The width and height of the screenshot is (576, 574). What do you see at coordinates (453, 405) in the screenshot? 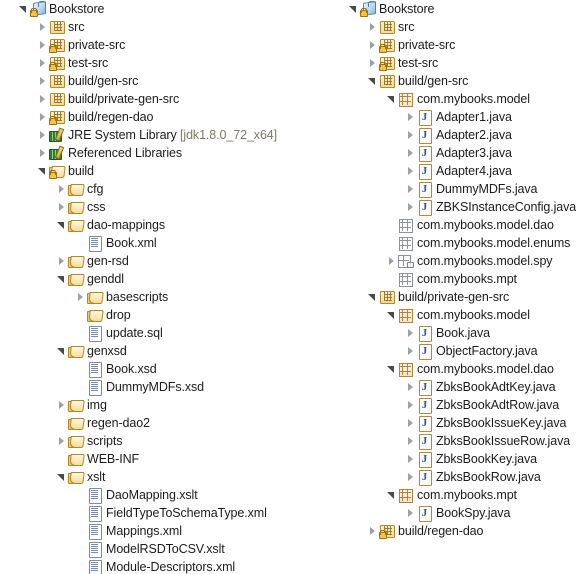
I see `tree-item: ZbksBookAdtRow.java` at bounding box center [453, 405].